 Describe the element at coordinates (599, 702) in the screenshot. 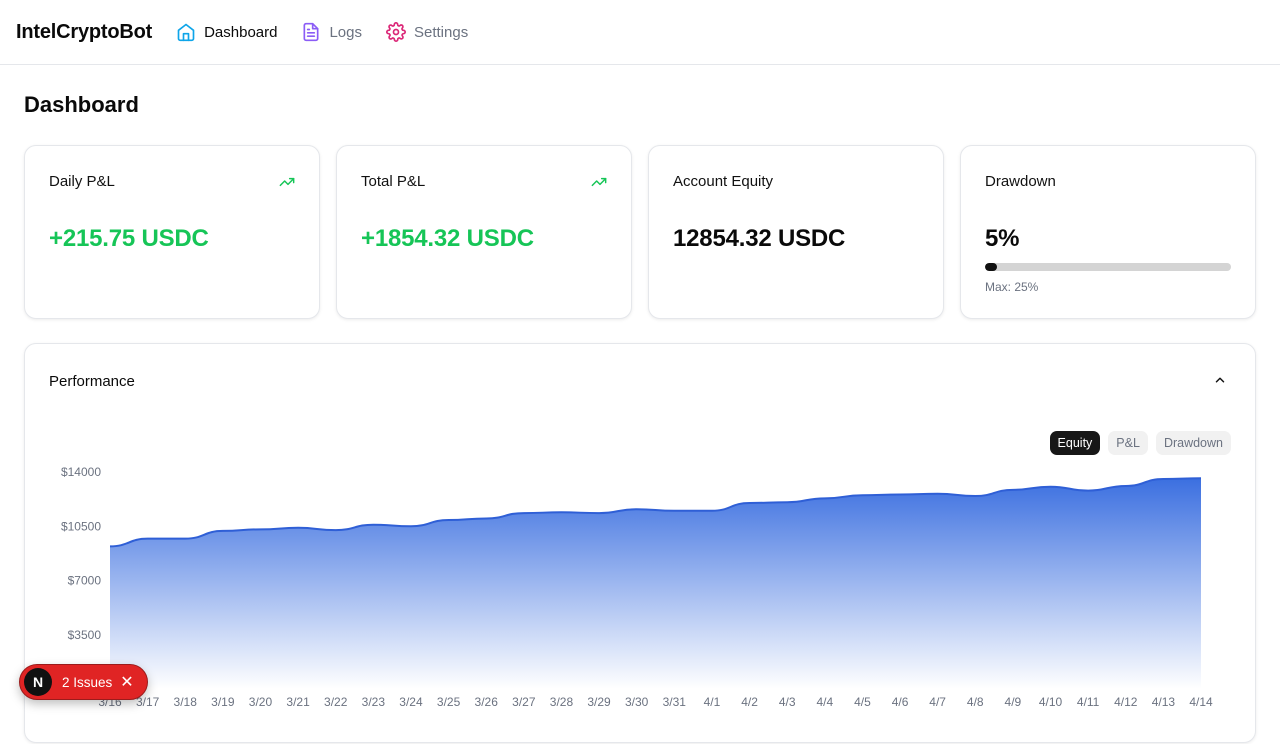

I see `x-tick-label: 3/29` at that location.